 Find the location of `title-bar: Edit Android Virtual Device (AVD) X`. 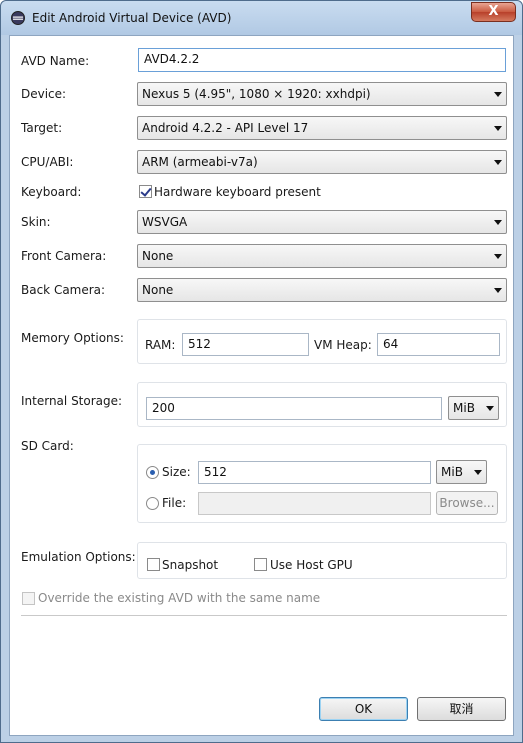

title-bar: Edit Android Virtual Device (AVD) X is located at coordinates (261, 18).